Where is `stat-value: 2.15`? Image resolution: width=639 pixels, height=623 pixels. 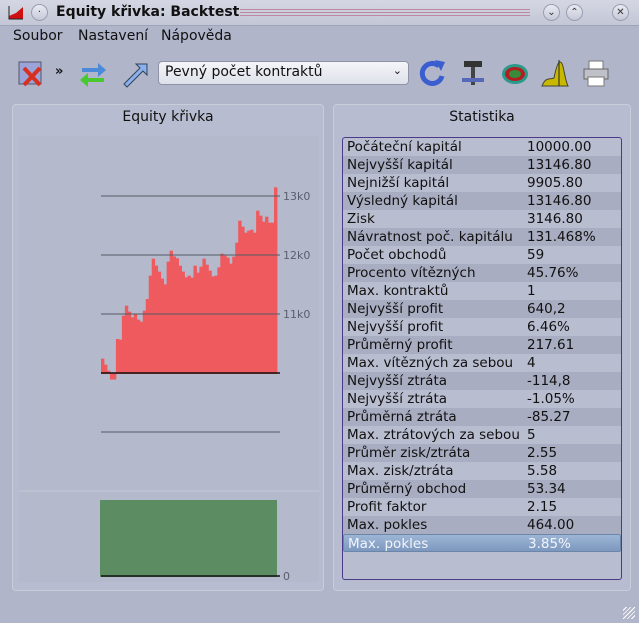
stat-value: 2.15 is located at coordinates (542, 507).